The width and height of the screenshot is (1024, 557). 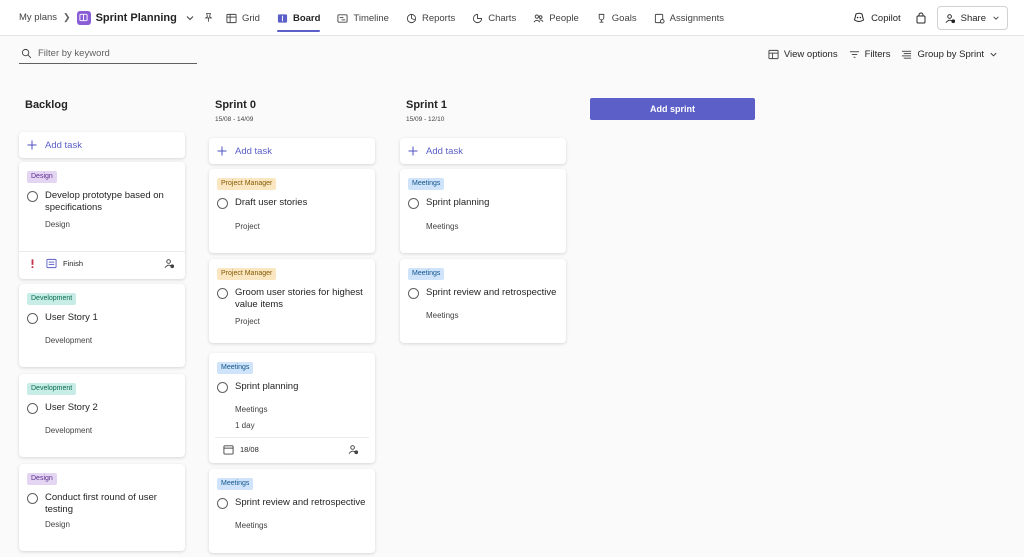 What do you see at coordinates (136, 18) in the screenshot?
I see `plan-title: Sprint Planning` at bounding box center [136, 18].